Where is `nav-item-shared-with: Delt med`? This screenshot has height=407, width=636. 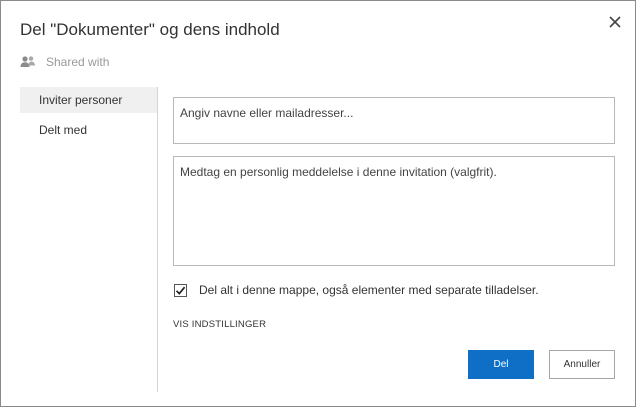
nav-item-shared-with: Delt med is located at coordinates (88, 130).